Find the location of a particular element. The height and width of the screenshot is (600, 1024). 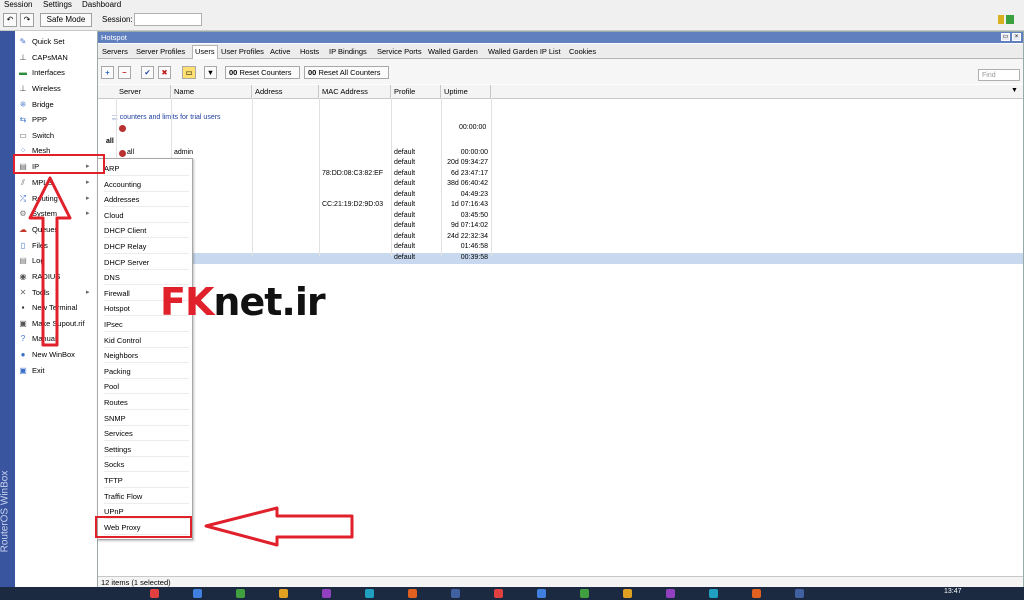

watermark: FKnet.ir is located at coordinates (243, 302).